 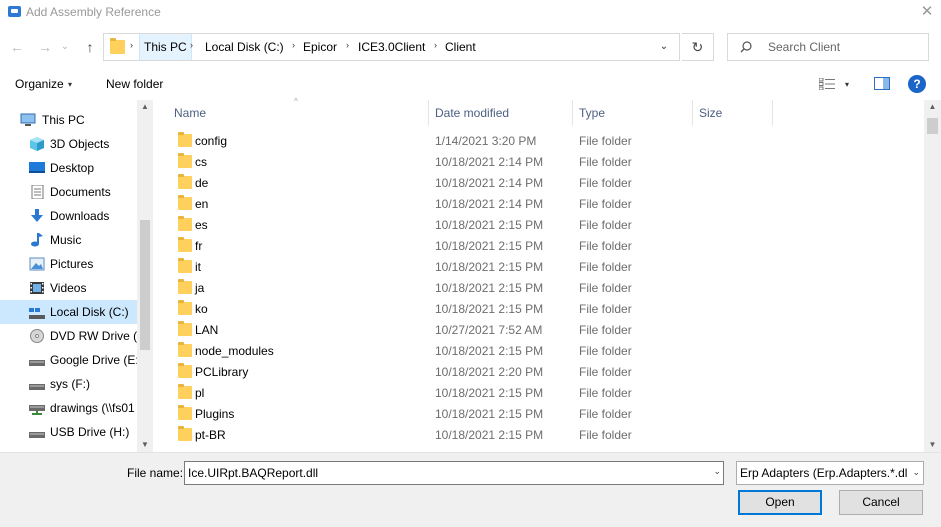 I want to click on sidebar-item-label: Documents, so click(x=80, y=192).